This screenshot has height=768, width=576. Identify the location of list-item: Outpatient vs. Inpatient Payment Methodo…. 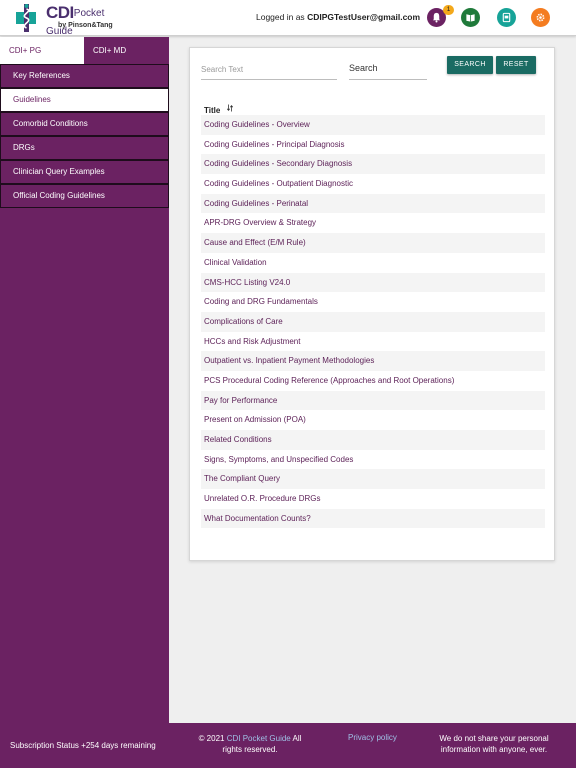
(373, 361).